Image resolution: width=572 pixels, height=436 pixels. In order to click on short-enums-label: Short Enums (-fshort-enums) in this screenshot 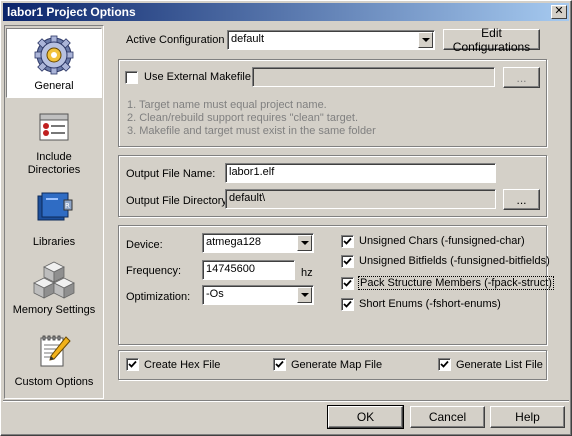, I will do `click(430, 304)`.